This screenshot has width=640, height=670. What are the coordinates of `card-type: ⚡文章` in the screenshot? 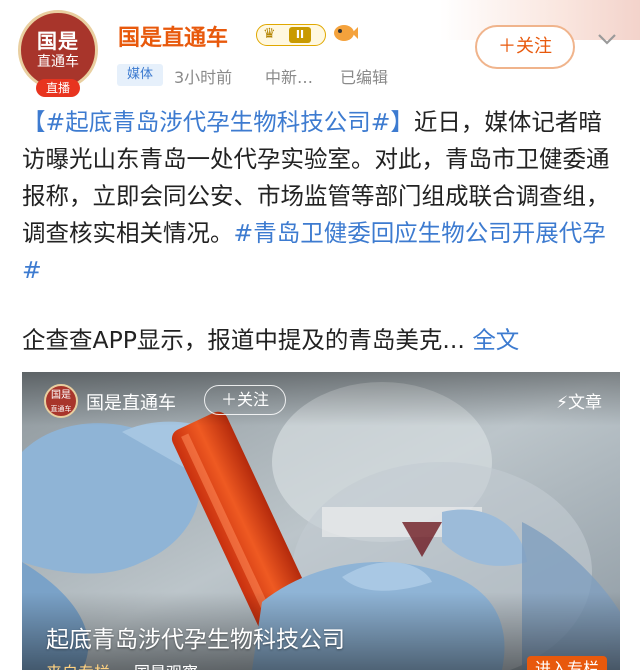 It's located at (579, 400).